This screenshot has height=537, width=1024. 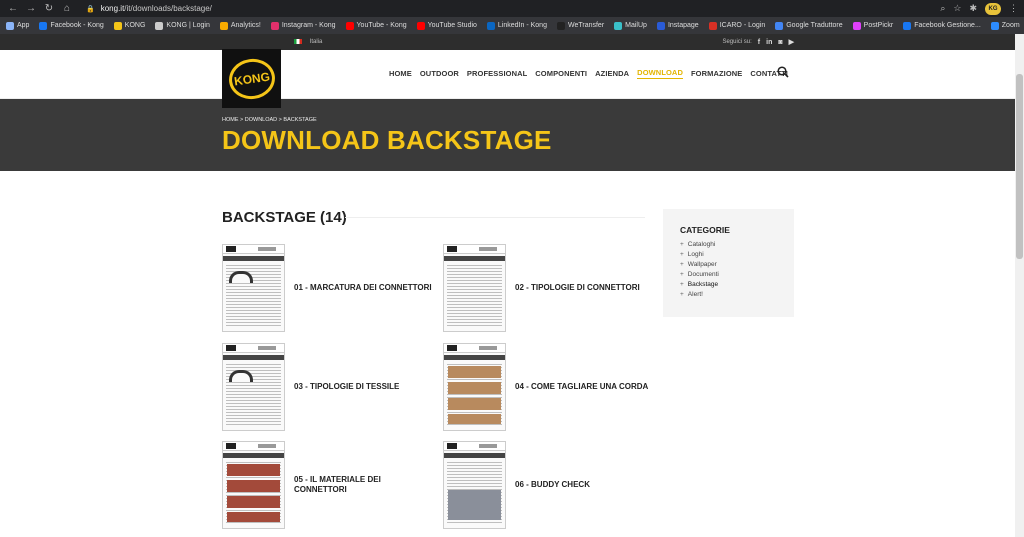 I want to click on bookmark-item: PostPickr, so click(x=873, y=25).